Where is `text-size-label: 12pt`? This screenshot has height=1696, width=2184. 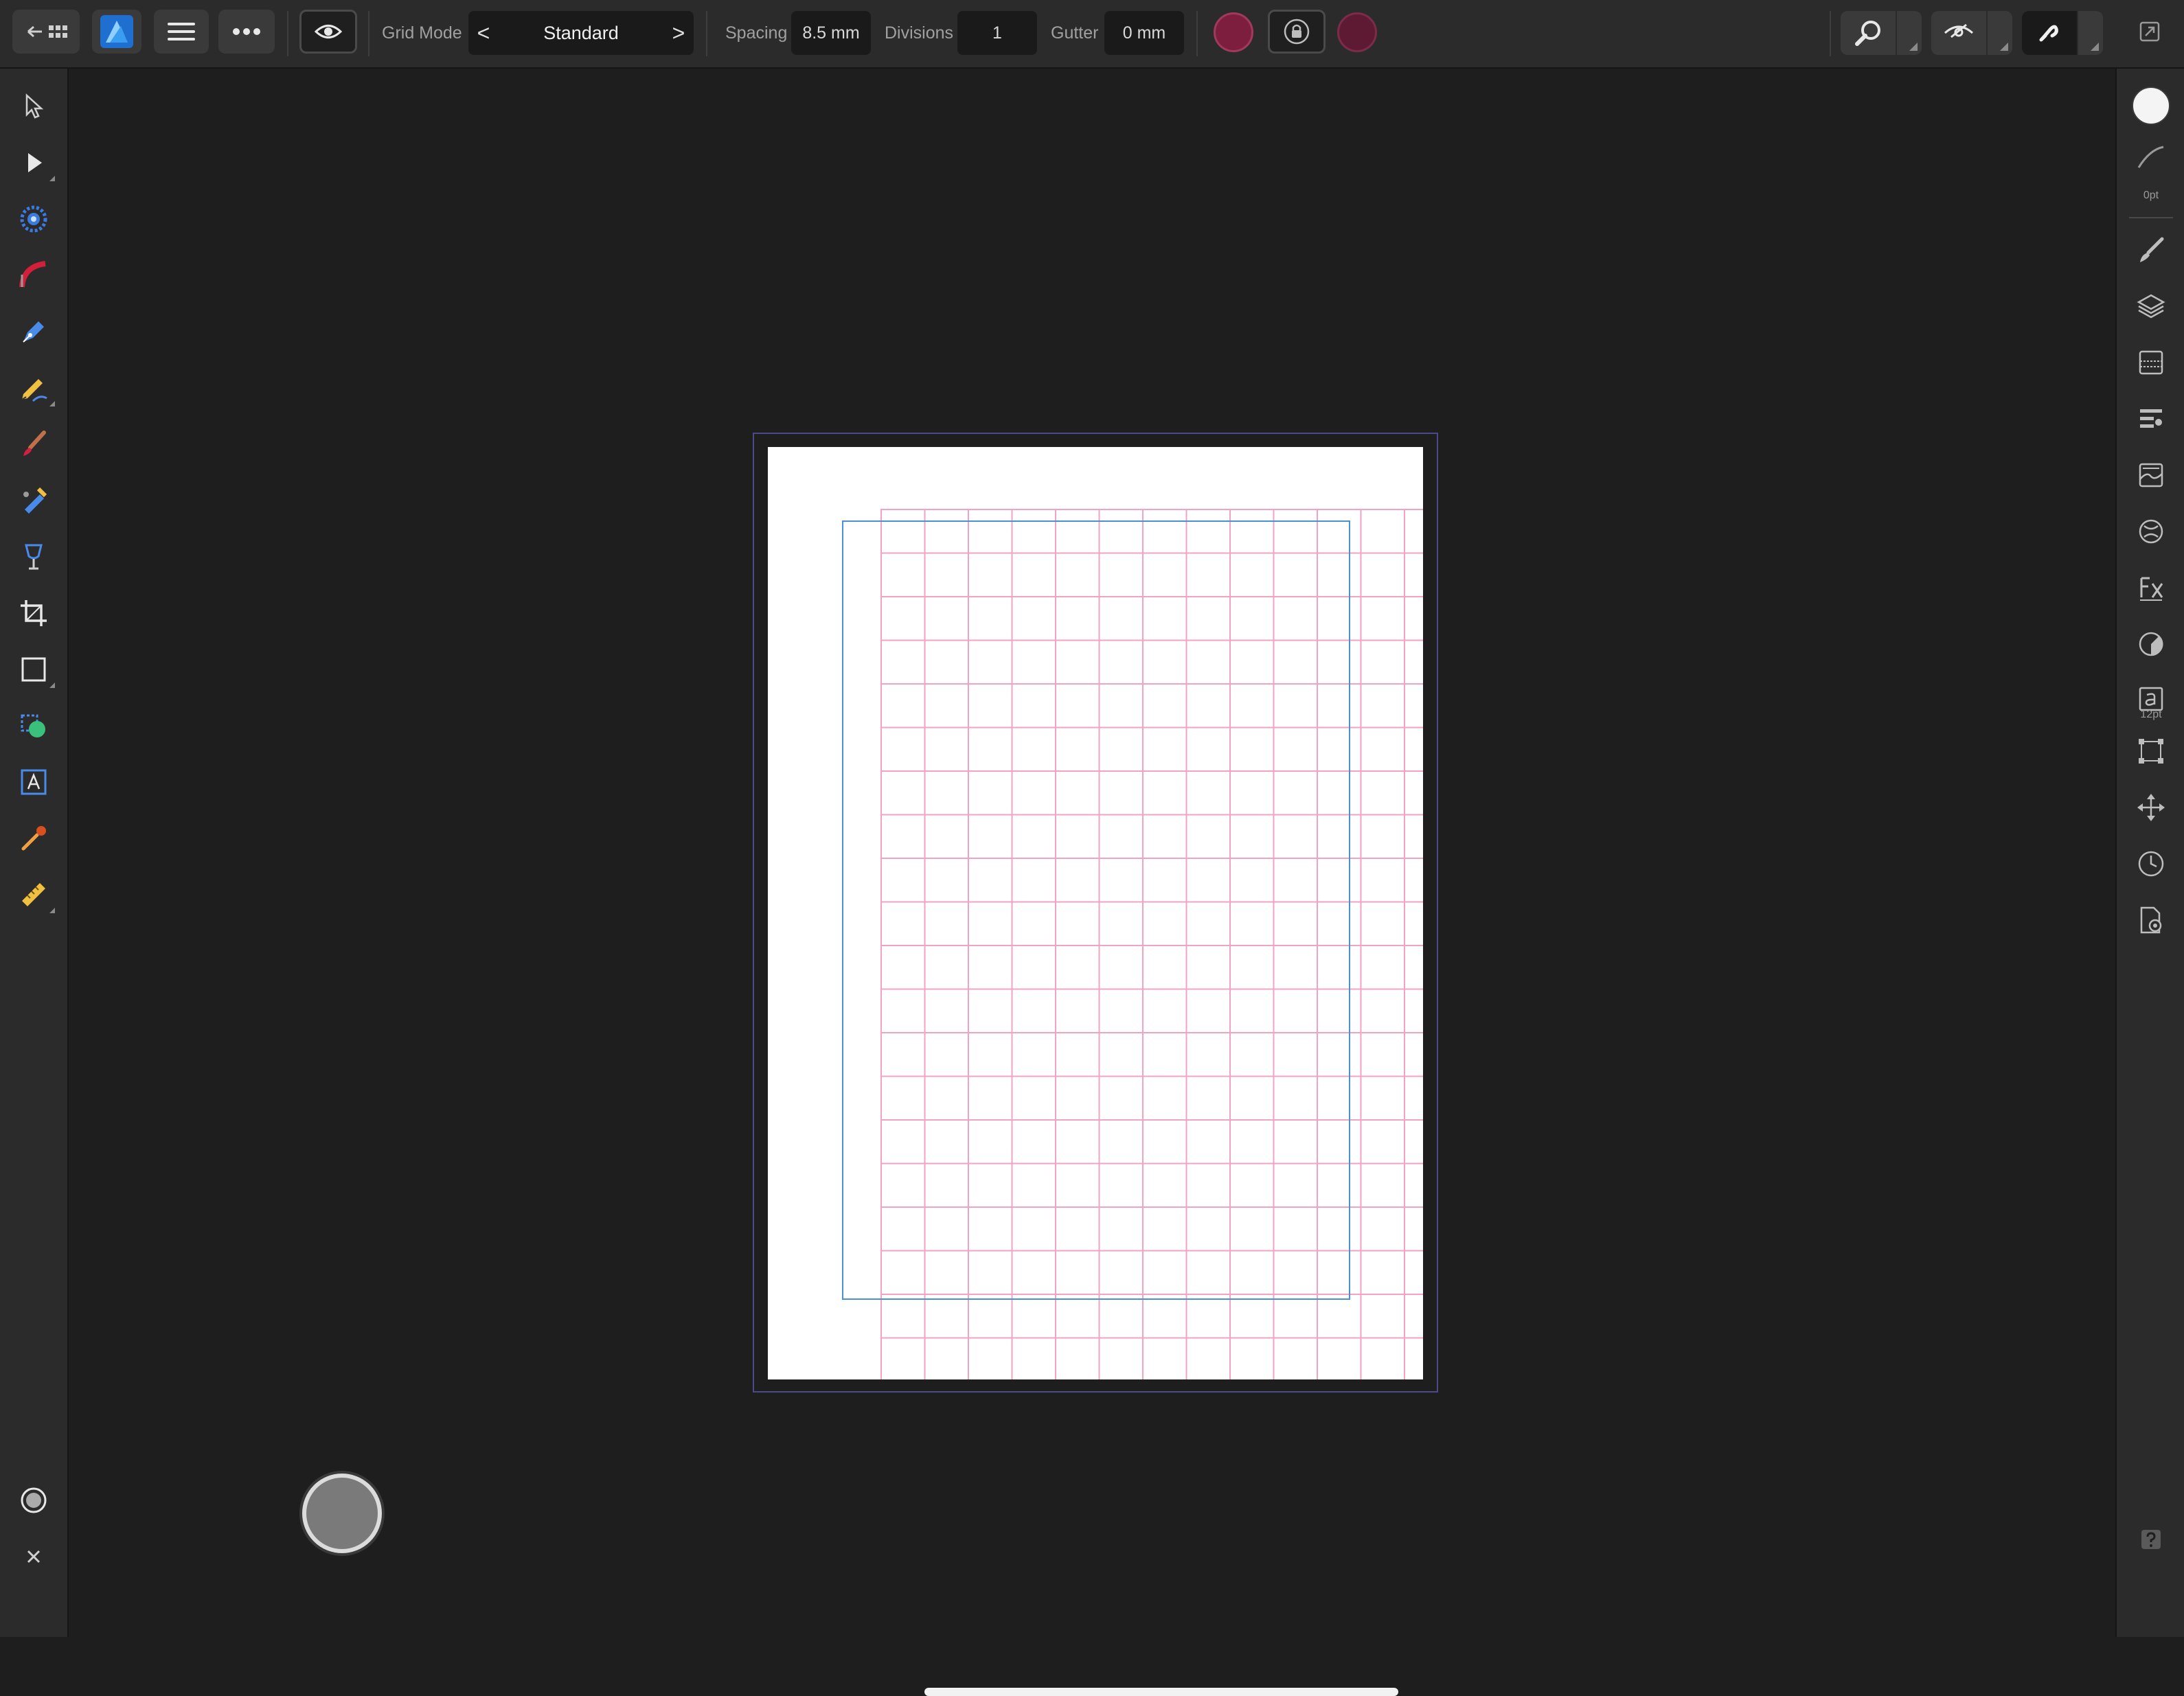
text-size-label: 12pt is located at coordinates (2151, 714).